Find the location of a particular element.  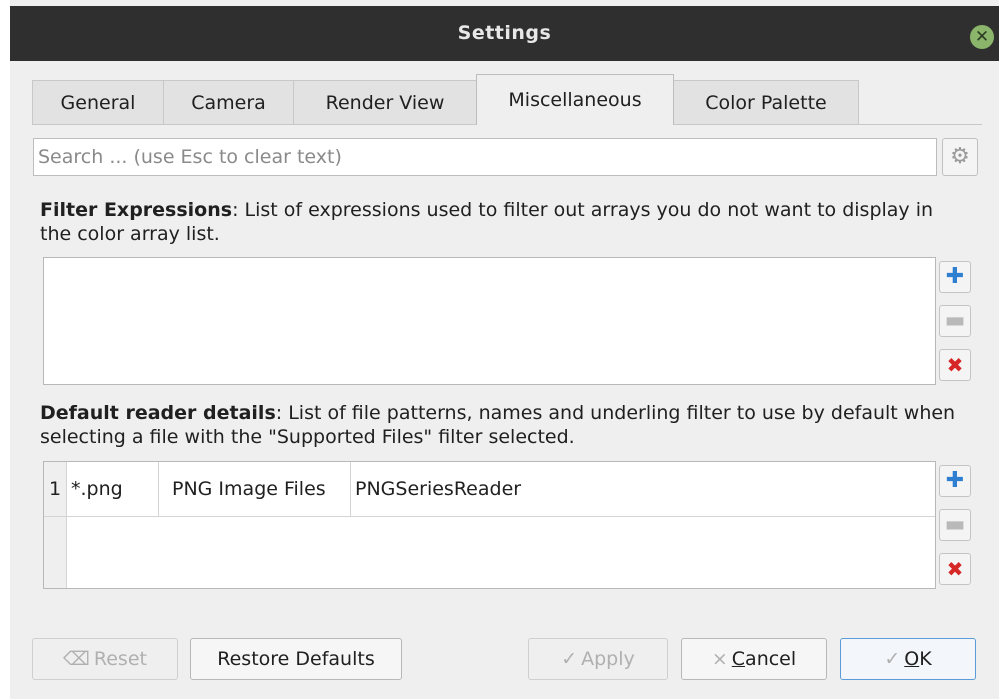

close-icon: ✕ is located at coordinates (982, 37).